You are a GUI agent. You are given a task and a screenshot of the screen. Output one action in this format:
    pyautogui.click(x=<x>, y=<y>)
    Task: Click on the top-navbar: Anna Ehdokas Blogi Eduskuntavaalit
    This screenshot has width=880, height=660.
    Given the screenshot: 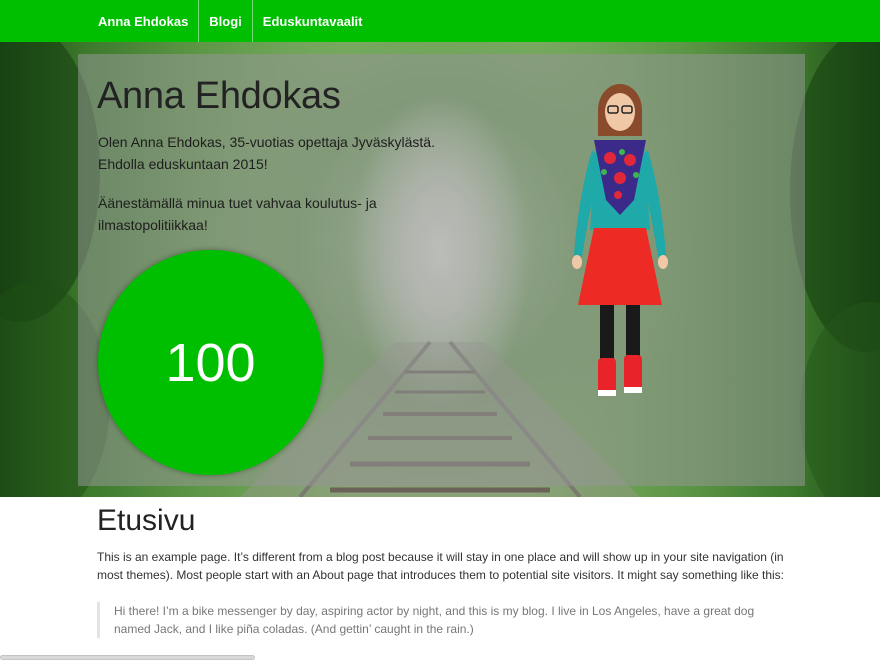 What is the action you would take?
    pyautogui.click(x=440, y=21)
    